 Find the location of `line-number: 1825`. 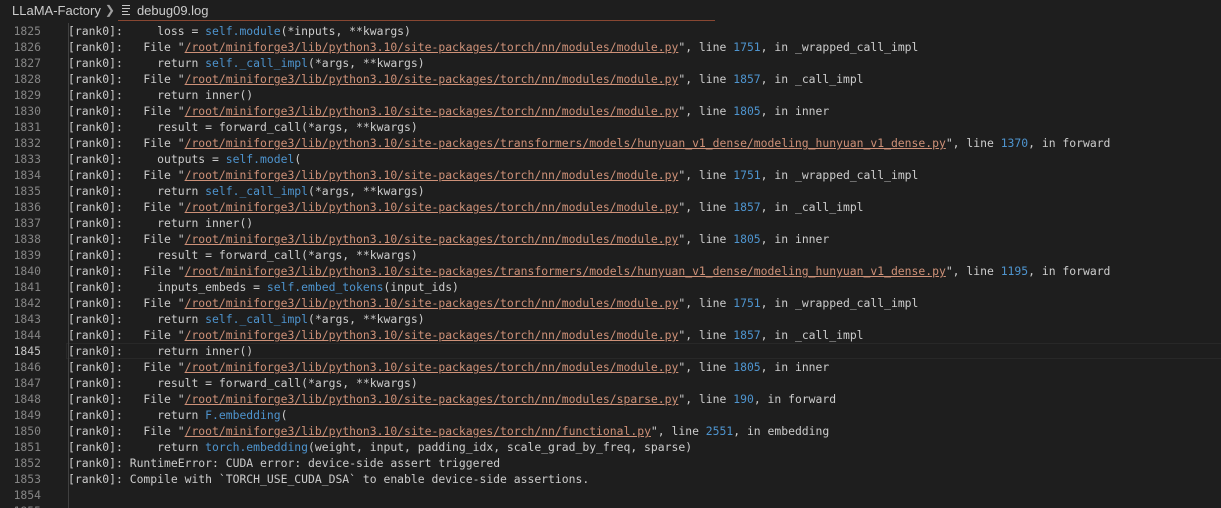

line-number: 1825 is located at coordinates (27, 31).